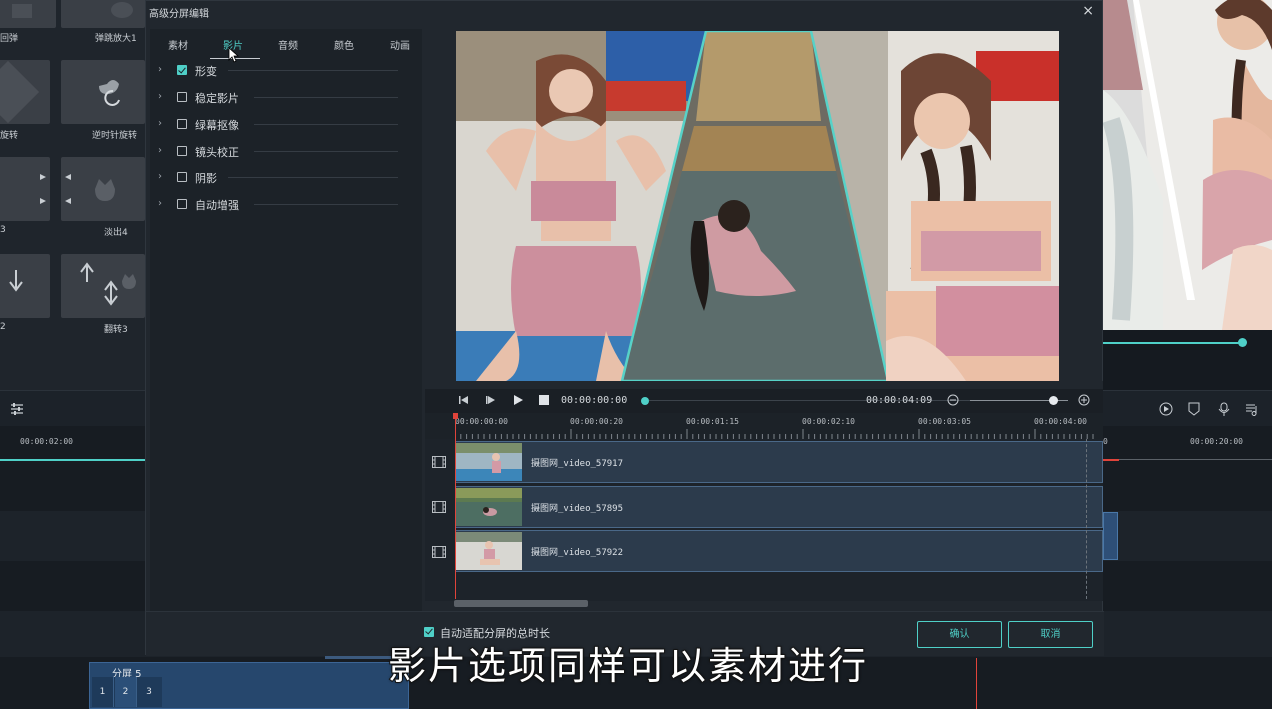 The image size is (1272, 709). I want to click on option-label: 阴影, so click(206, 178).